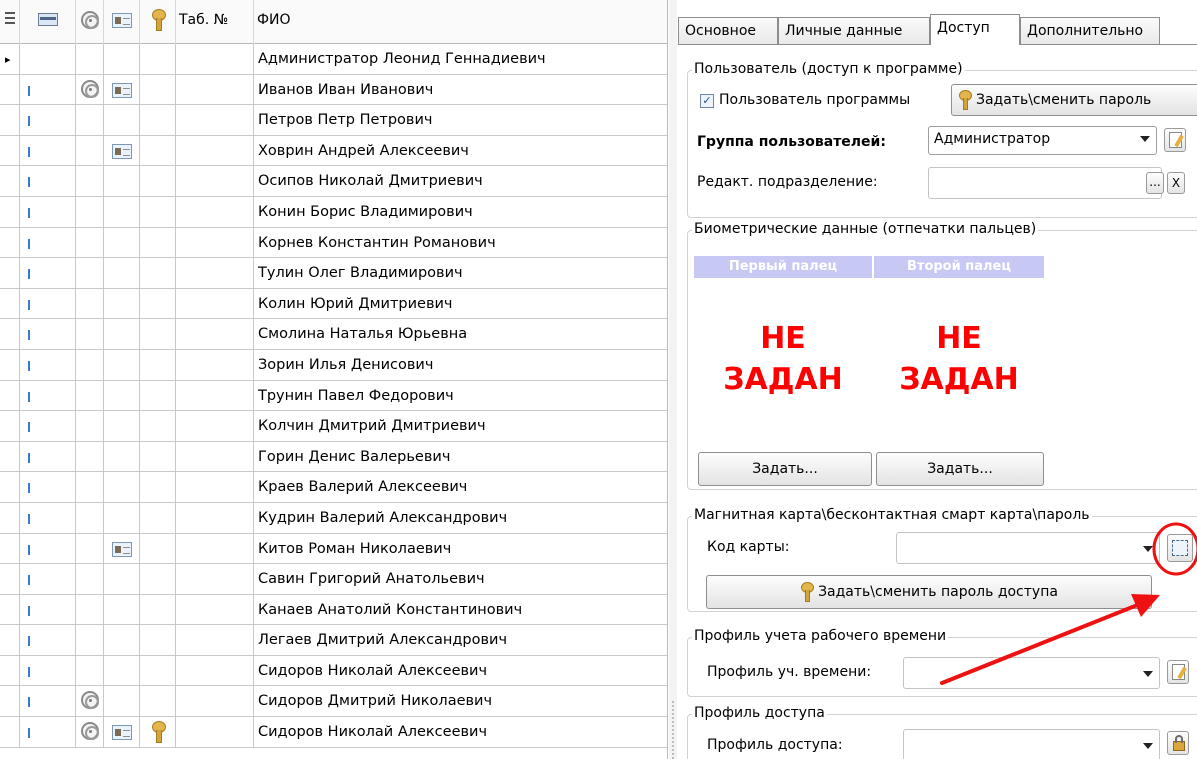  I want to click on table-row: Петров Петр Петрович, so click(333, 120).